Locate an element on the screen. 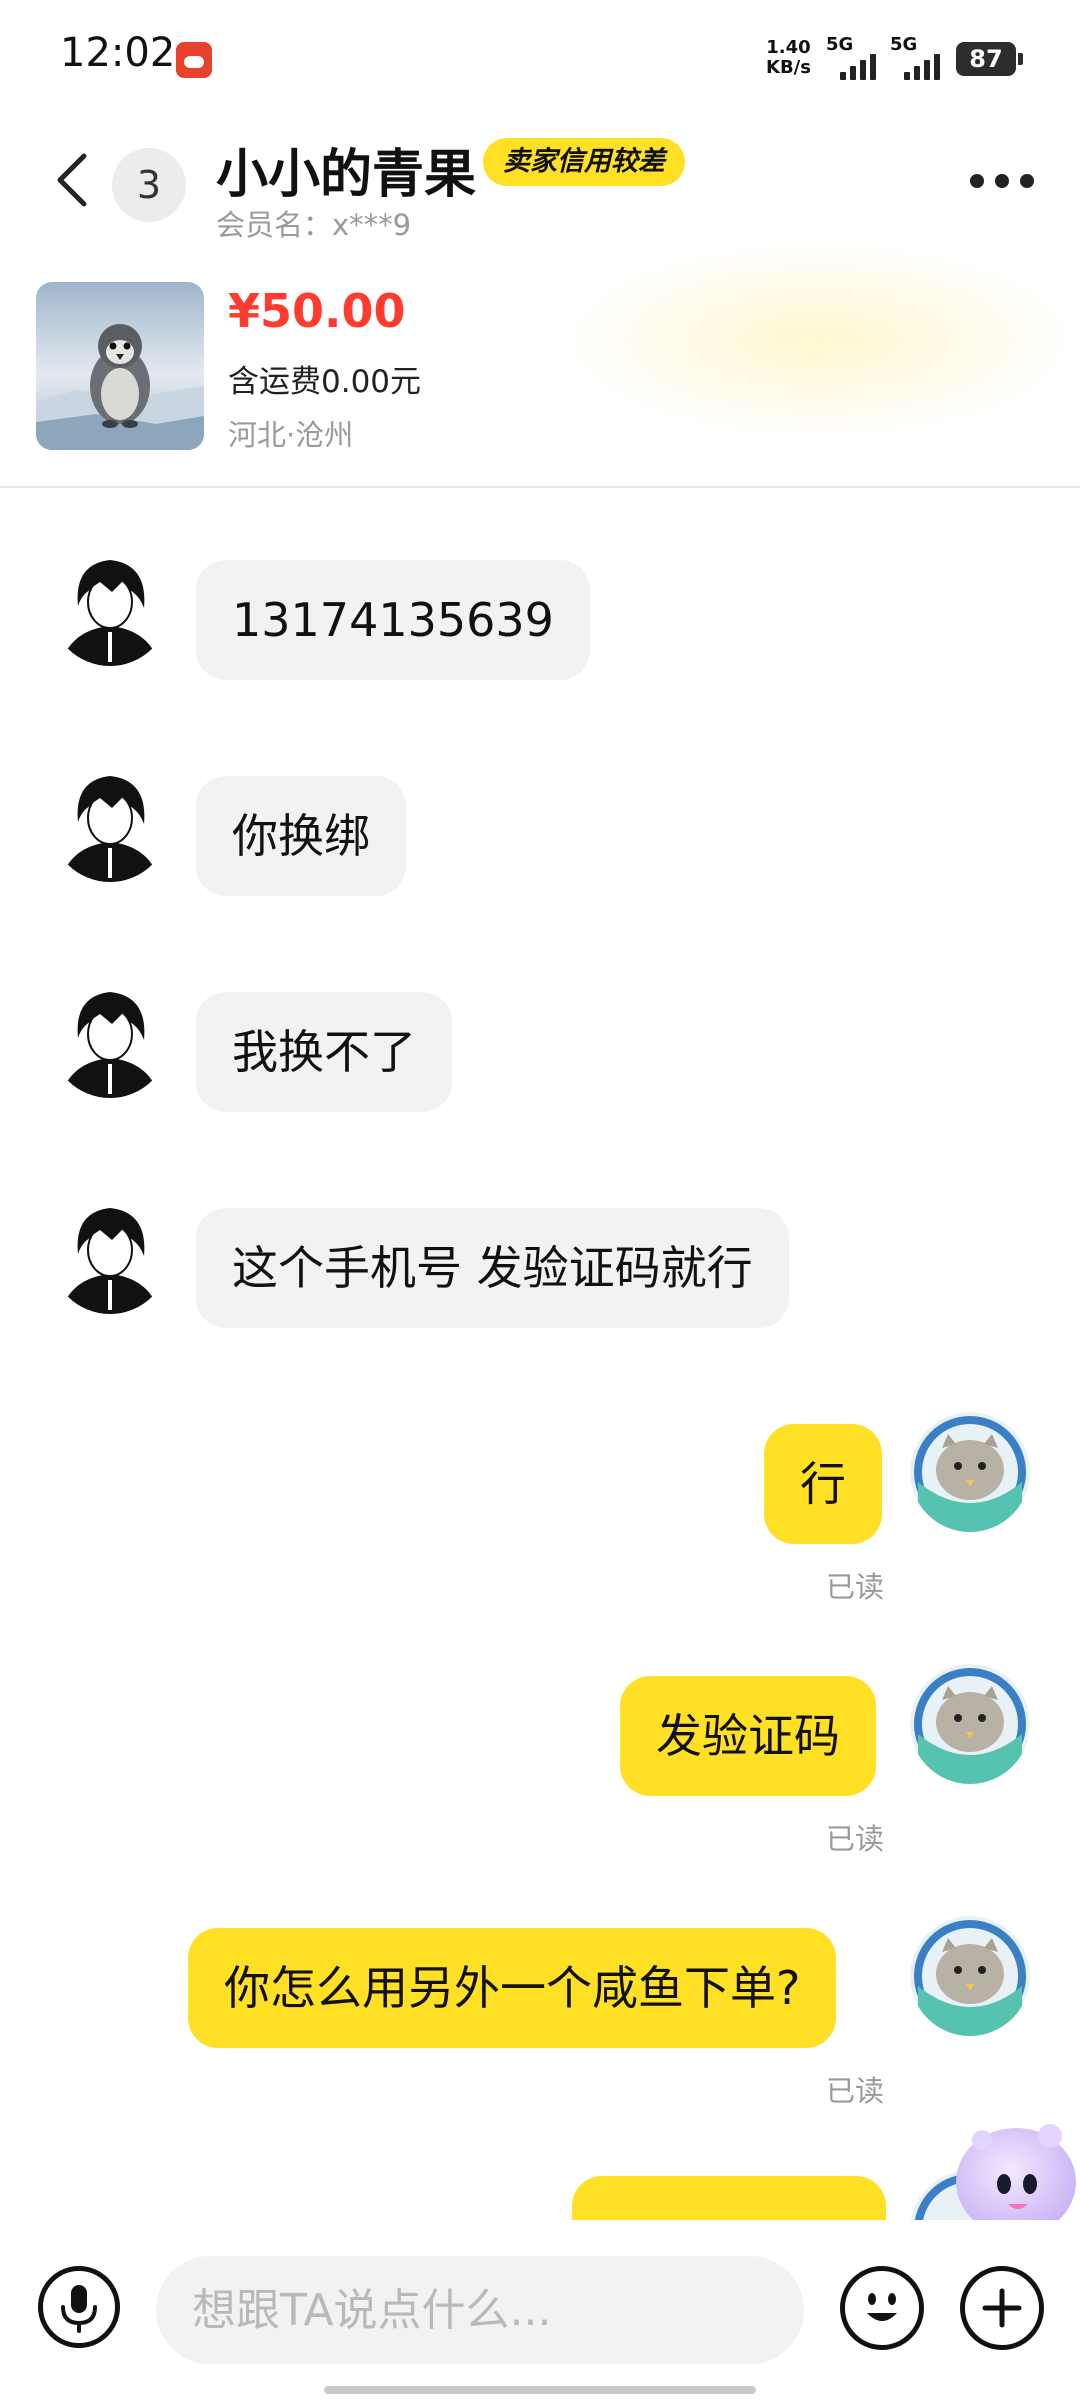 The image size is (1080, 2400). back-arrow-icon is located at coordinates (72, 180).